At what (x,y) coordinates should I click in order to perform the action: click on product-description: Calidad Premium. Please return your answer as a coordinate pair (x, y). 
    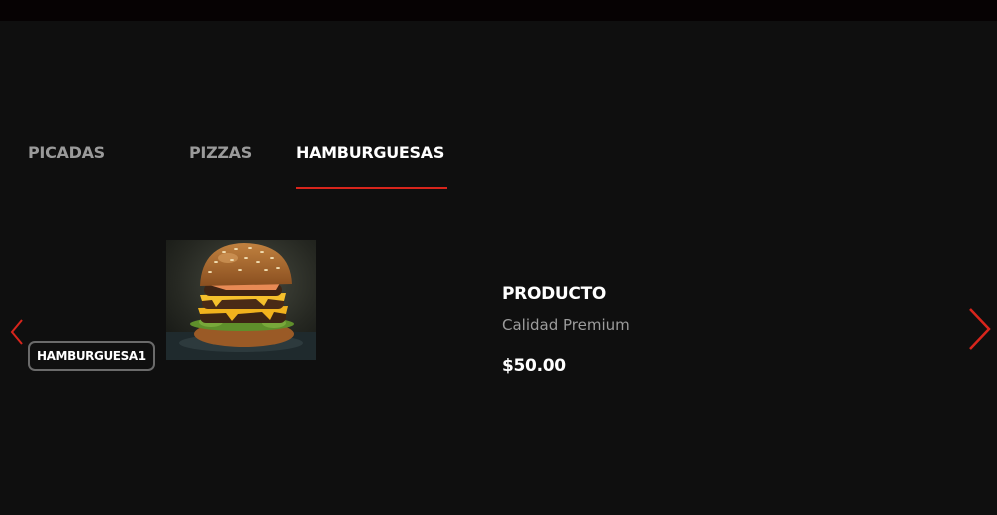
    Looking at the image, I should click on (566, 325).